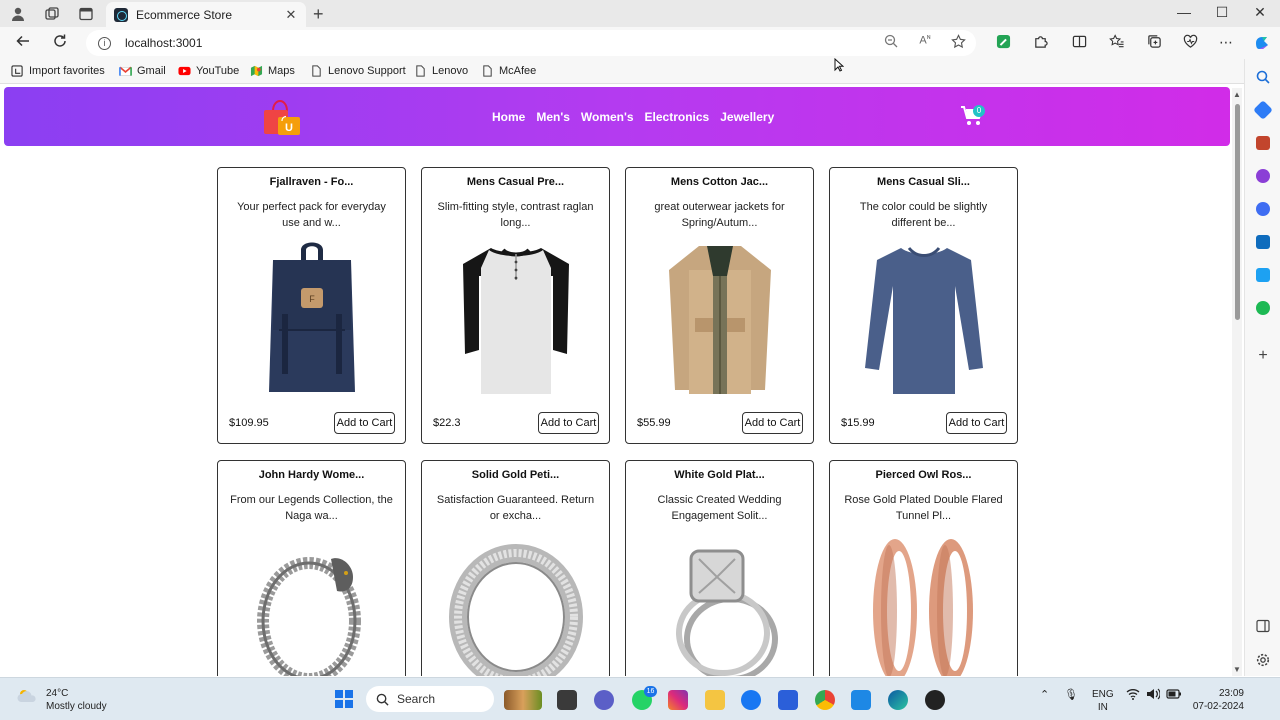 This screenshot has height=720, width=1280. Describe the element at coordinates (1133, 695) in the screenshot. I see `wifi-icon` at that location.